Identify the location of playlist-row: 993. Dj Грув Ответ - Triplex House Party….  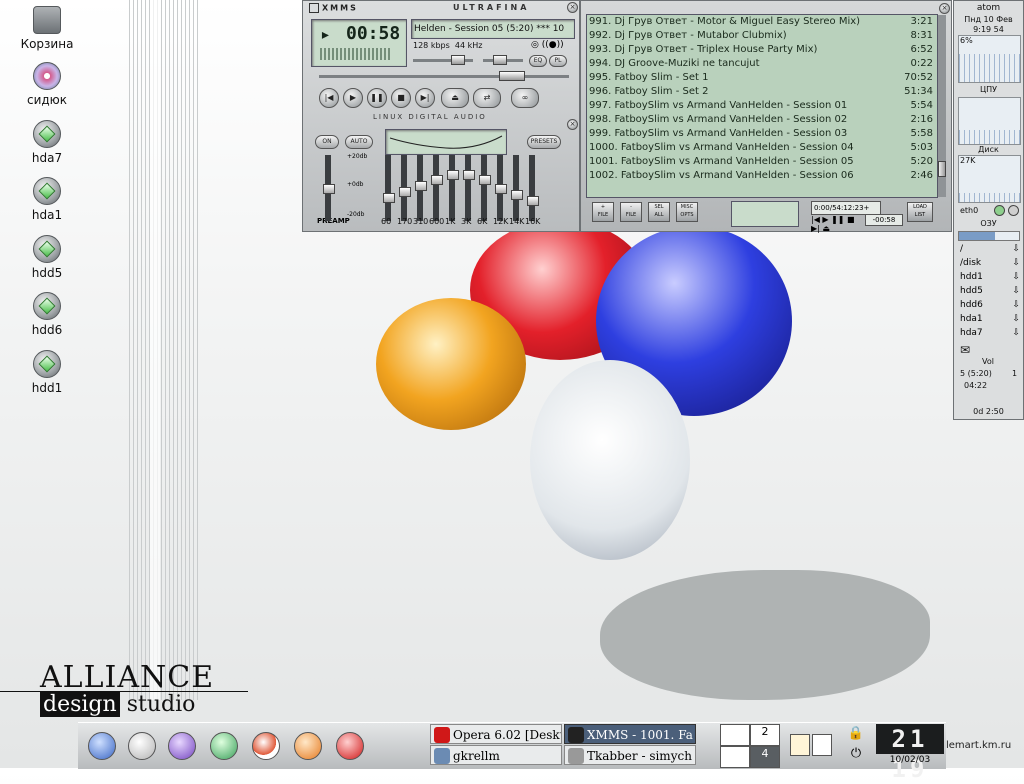
(762, 50).